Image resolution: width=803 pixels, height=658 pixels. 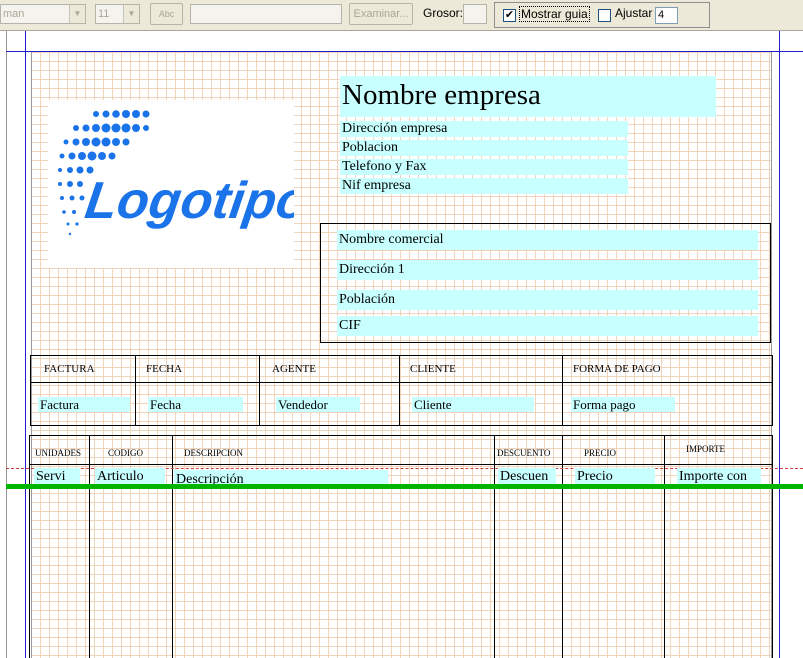 What do you see at coordinates (623, 404) in the screenshot?
I see `forma-pago-field: Forma pago` at bounding box center [623, 404].